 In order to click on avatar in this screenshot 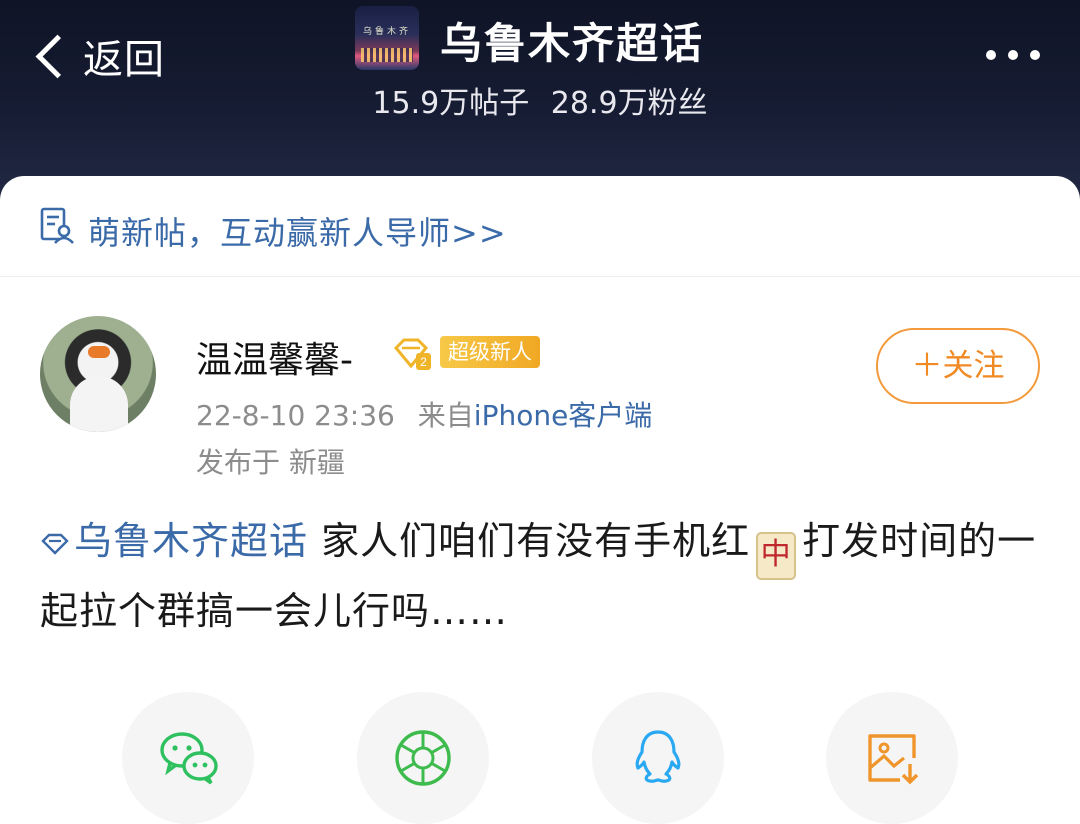, I will do `click(98, 374)`.